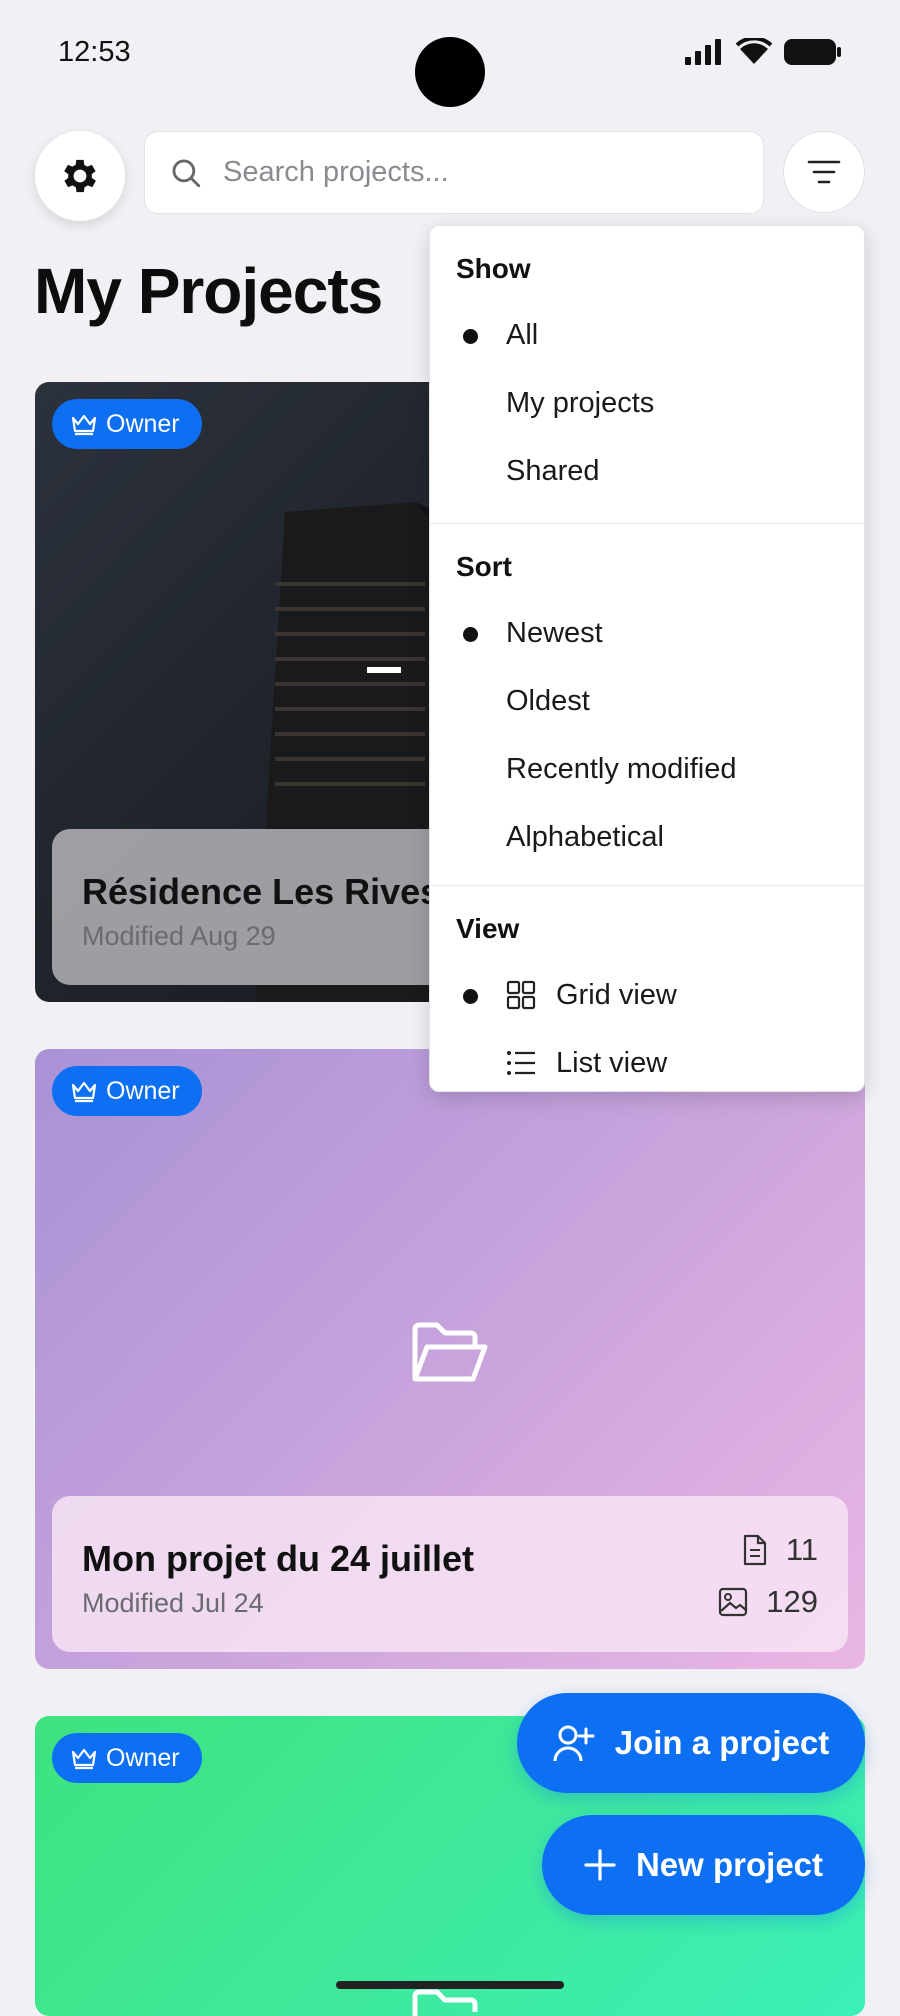  What do you see at coordinates (616, 994) in the screenshot?
I see `menu-item-label: Grid view` at bounding box center [616, 994].